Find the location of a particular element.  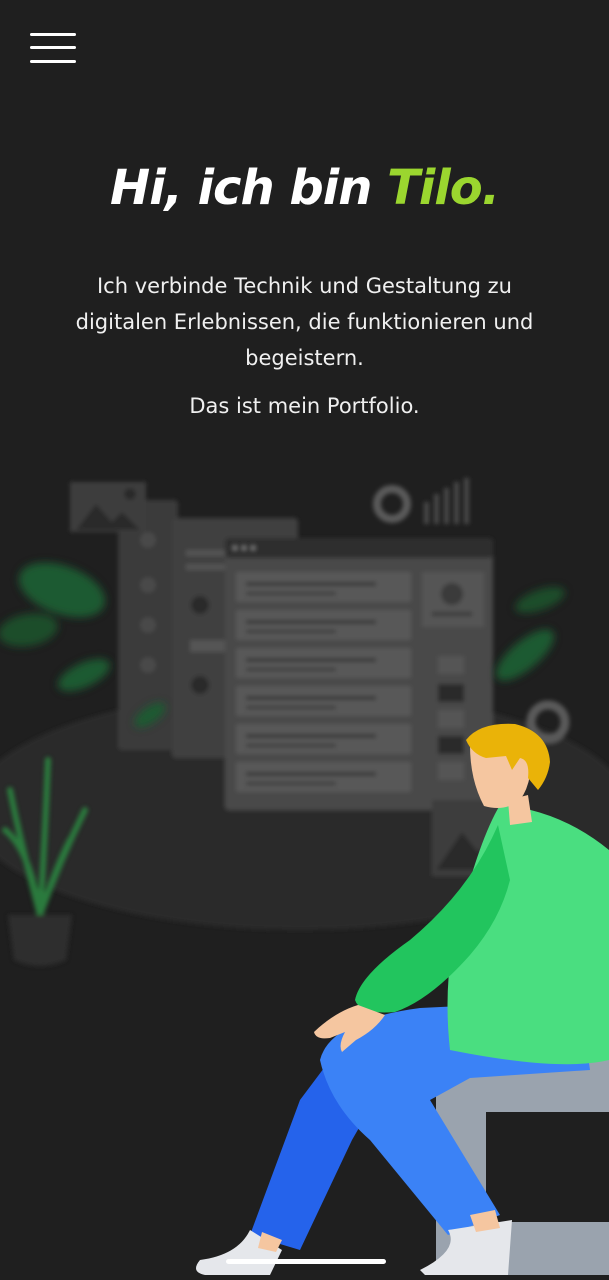

hero-tagline: Das ist mein Portfolio. is located at coordinates (304, 406).